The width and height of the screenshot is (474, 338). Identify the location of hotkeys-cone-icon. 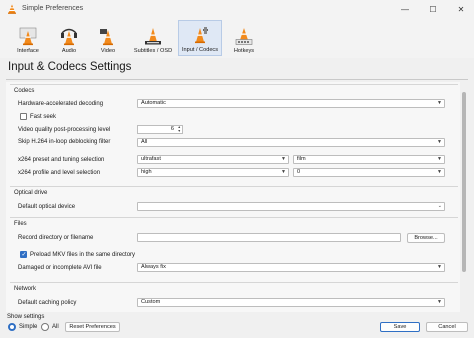
(244, 36).